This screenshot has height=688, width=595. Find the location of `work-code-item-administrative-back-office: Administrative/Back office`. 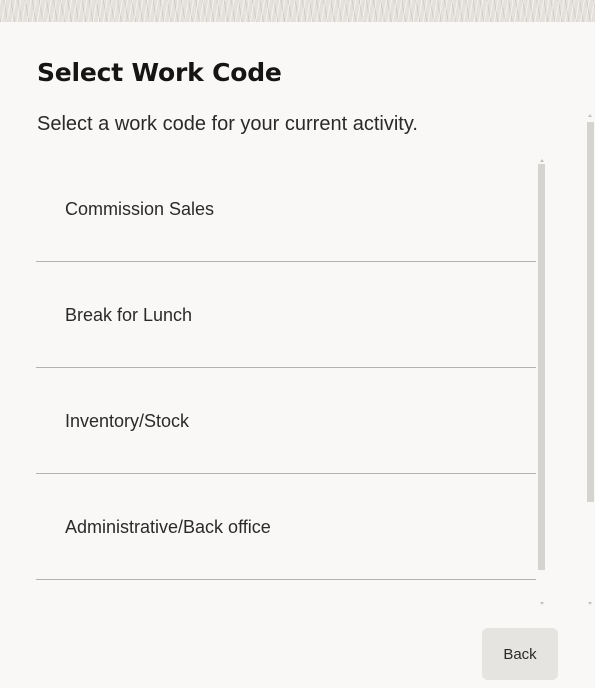

work-code-item-administrative-back-office: Administrative/Back office is located at coordinates (286, 527).